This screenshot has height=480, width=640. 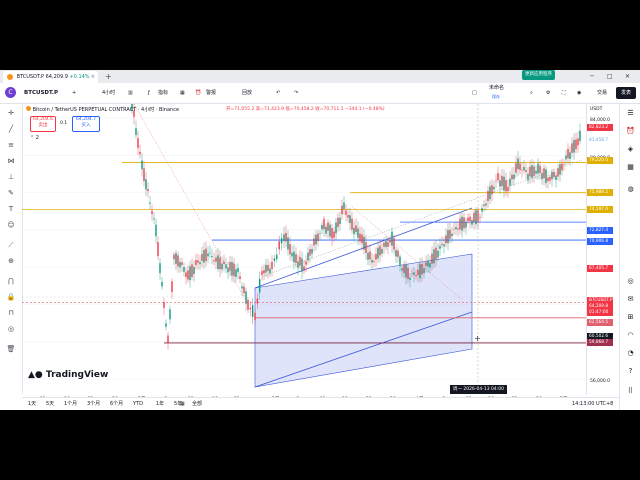 What do you see at coordinates (11, 145) in the screenshot?
I see `fib-icon: ≡` at bounding box center [11, 145].